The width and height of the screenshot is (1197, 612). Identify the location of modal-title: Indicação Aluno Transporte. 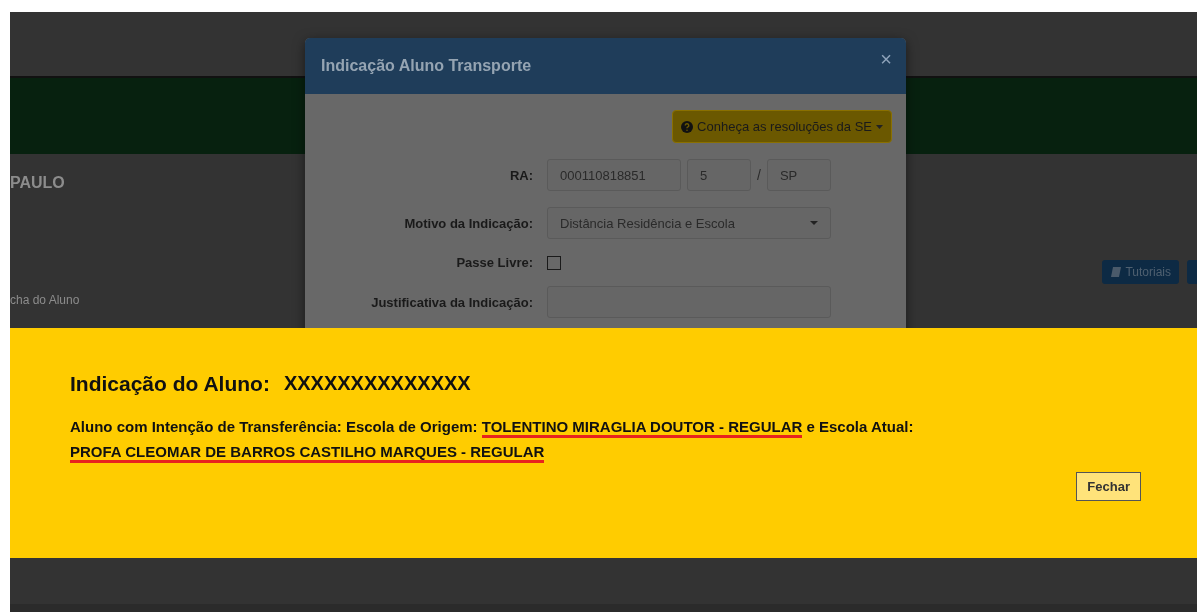
(426, 66).